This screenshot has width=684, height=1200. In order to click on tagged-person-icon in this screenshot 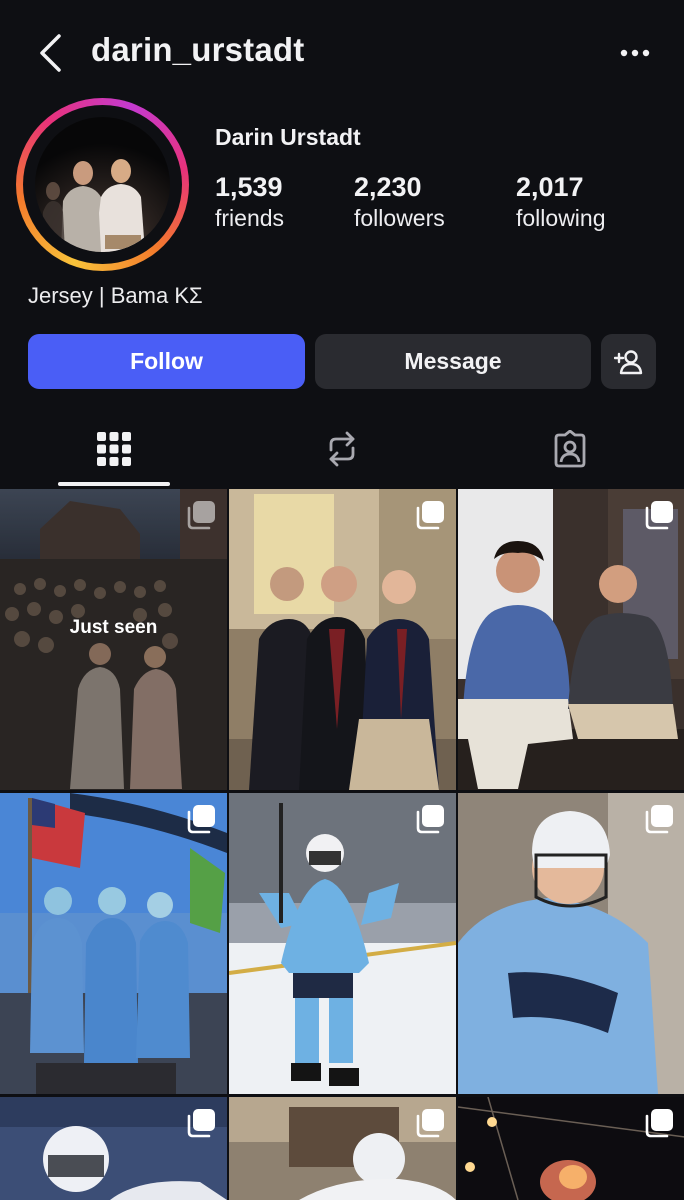, I will do `click(570, 449)`.